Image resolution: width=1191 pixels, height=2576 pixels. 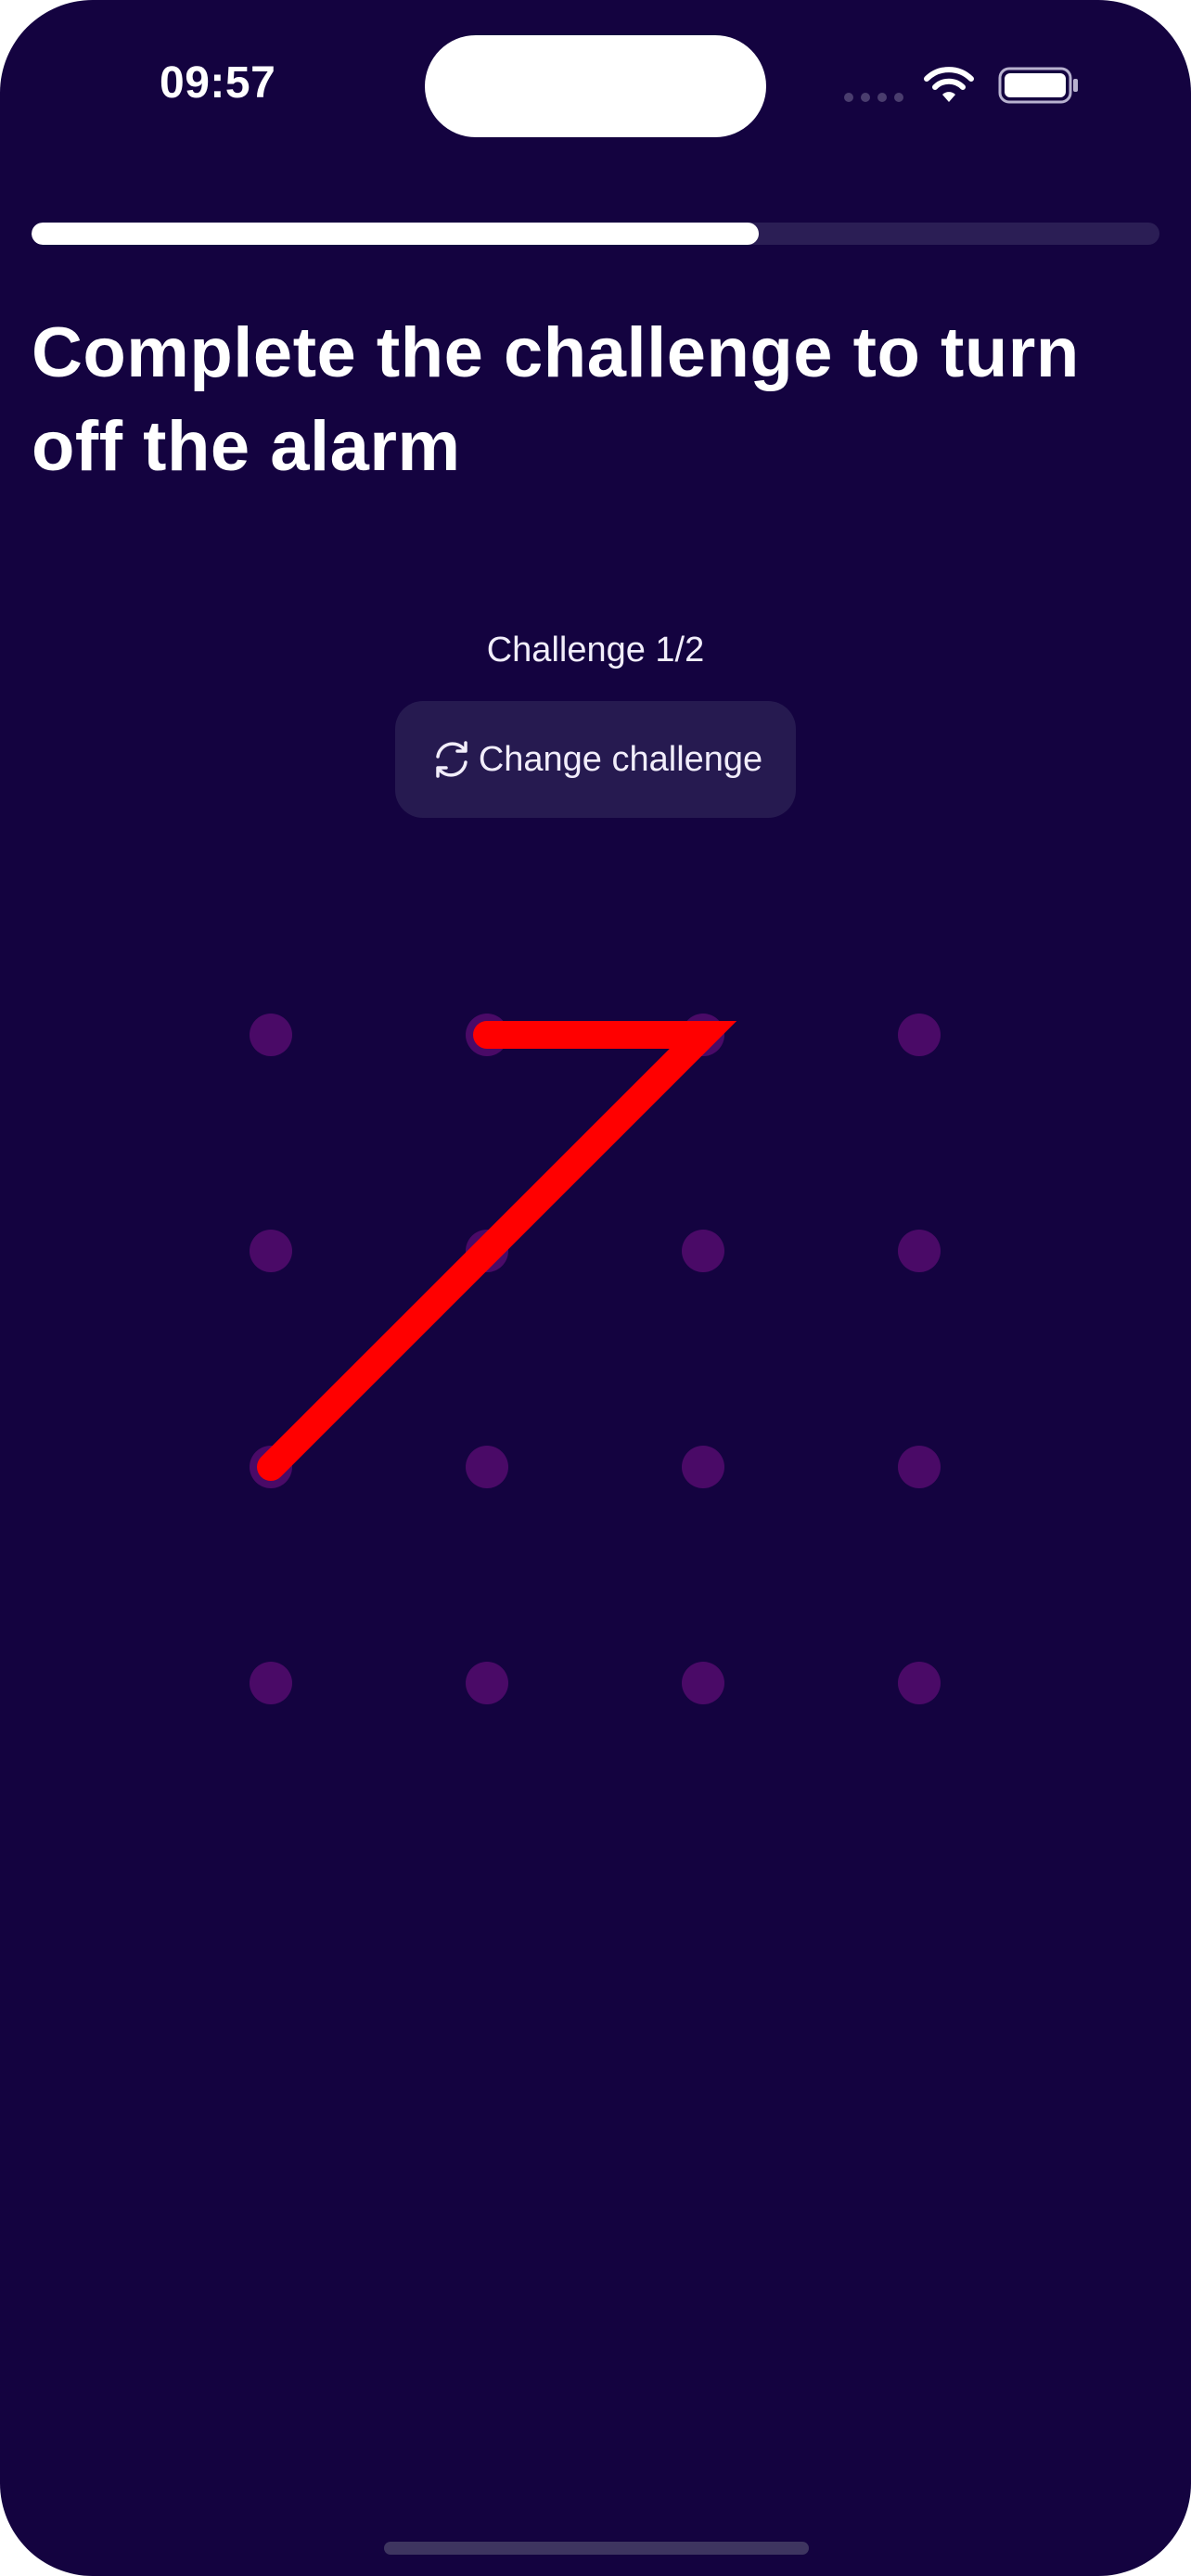 What do you see at coordinates (497, 1251) in the screenshot?
I see `pattern-path-line` at bounding box center [497, 1251].